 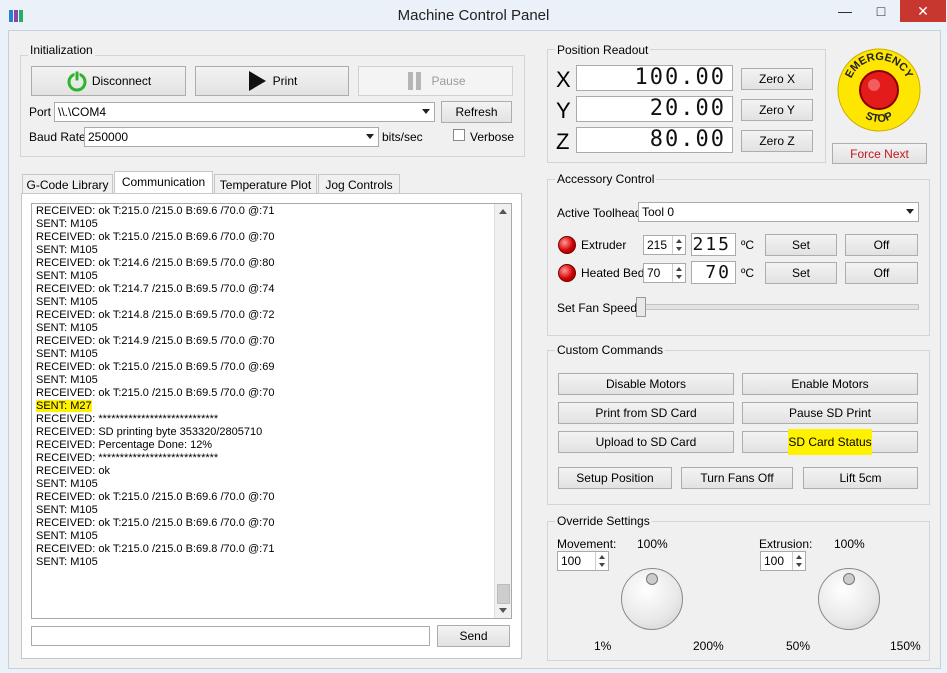 I want to click on y-position-display: 20.00, so click(x=654, y=109).